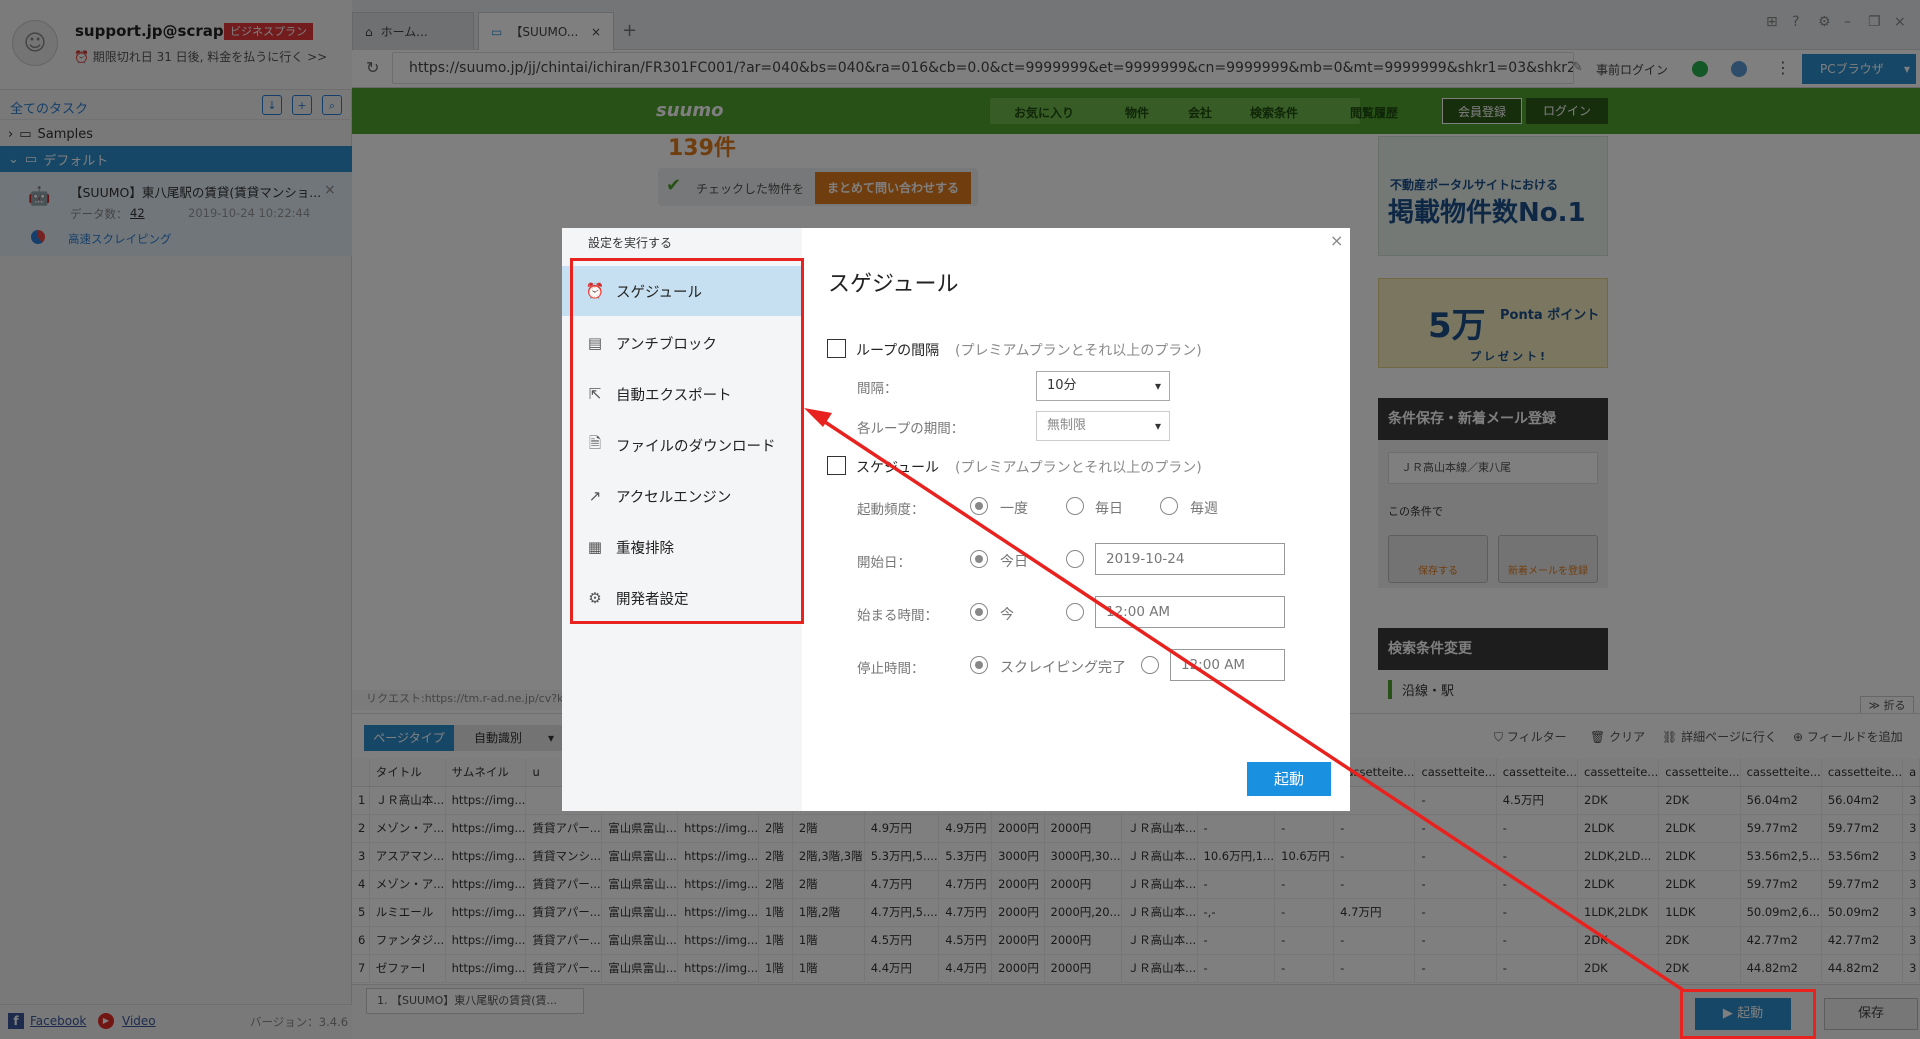 The image size is (1920, 1039). I want to click on freq-weekly-radio, so click(1169, 506).